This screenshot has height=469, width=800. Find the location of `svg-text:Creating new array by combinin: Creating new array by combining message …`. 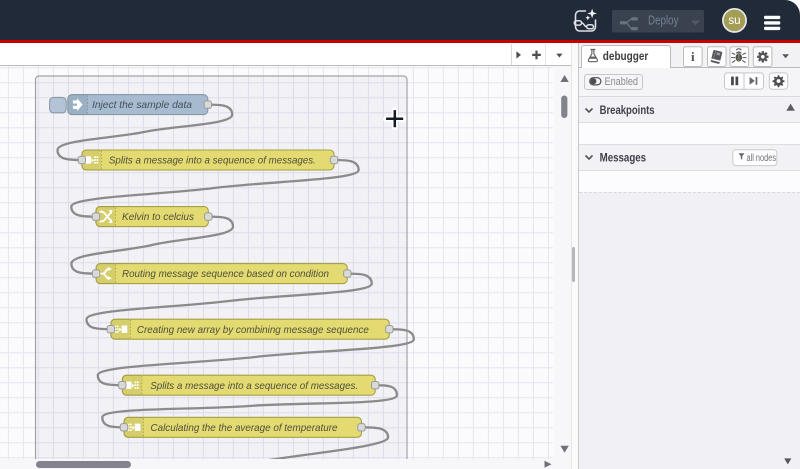

svg-text:Creating new array by combinin: Creating new array by combining message … is located at coordinates (253, 330).